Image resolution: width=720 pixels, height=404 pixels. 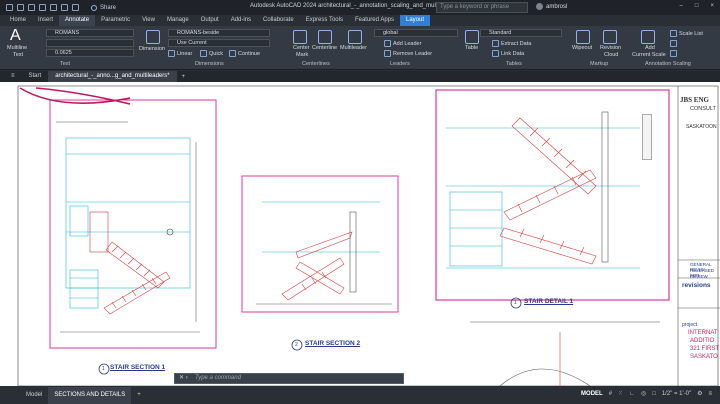 What do you see at coordinates (216, 53) in the screenshot?
I see `quick-label: Quick` at bounding box center [216, 53].